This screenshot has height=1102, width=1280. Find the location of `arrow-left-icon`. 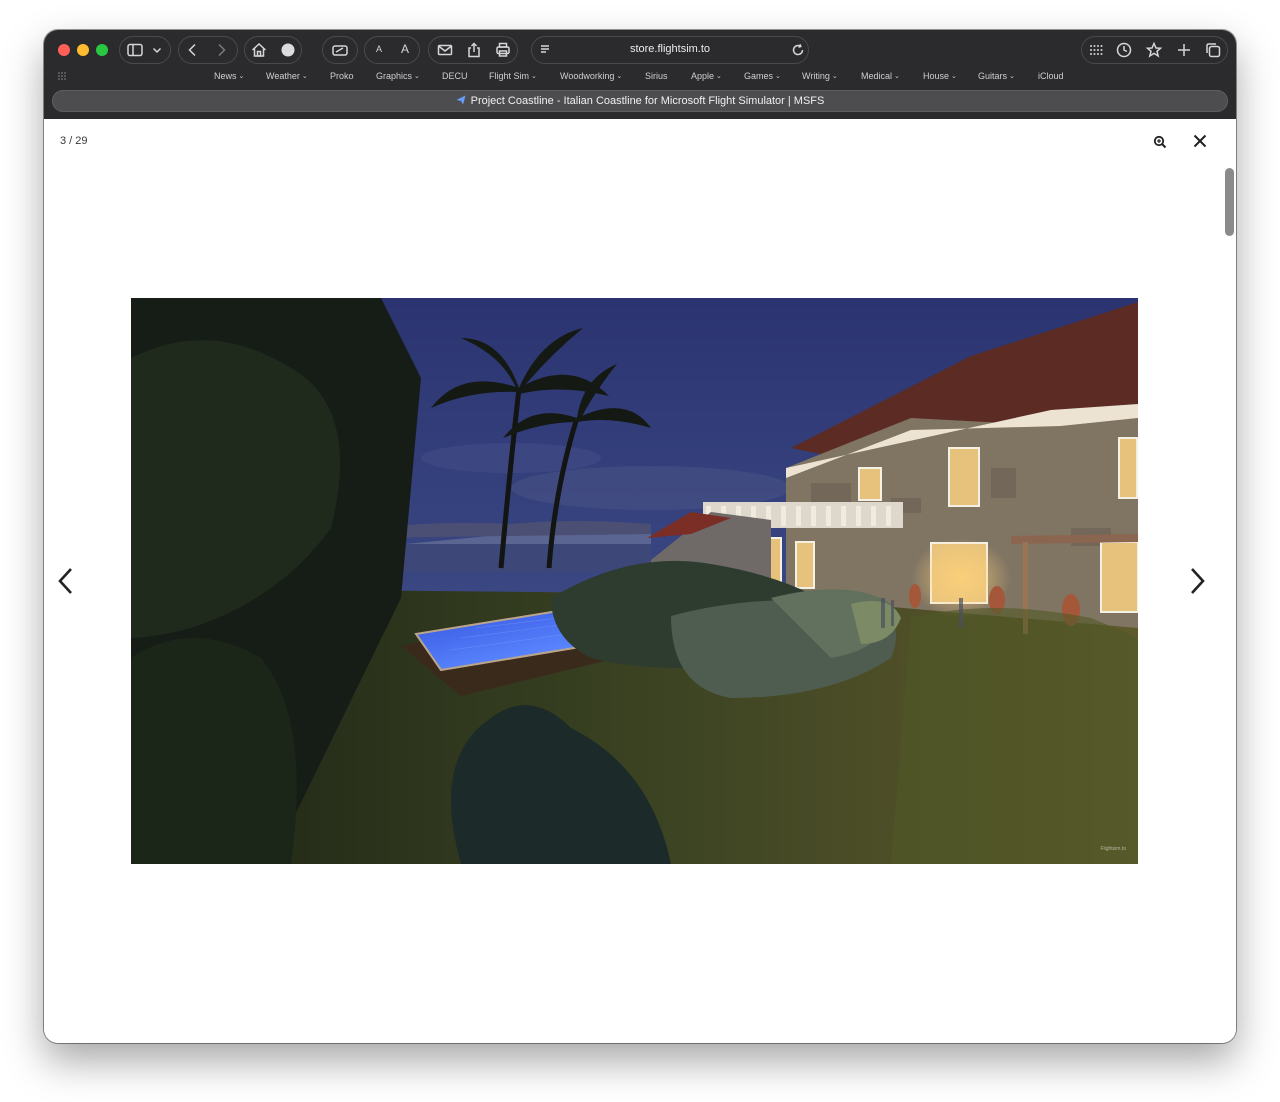

arrow-left-icon is located at coordinates (66, 581).